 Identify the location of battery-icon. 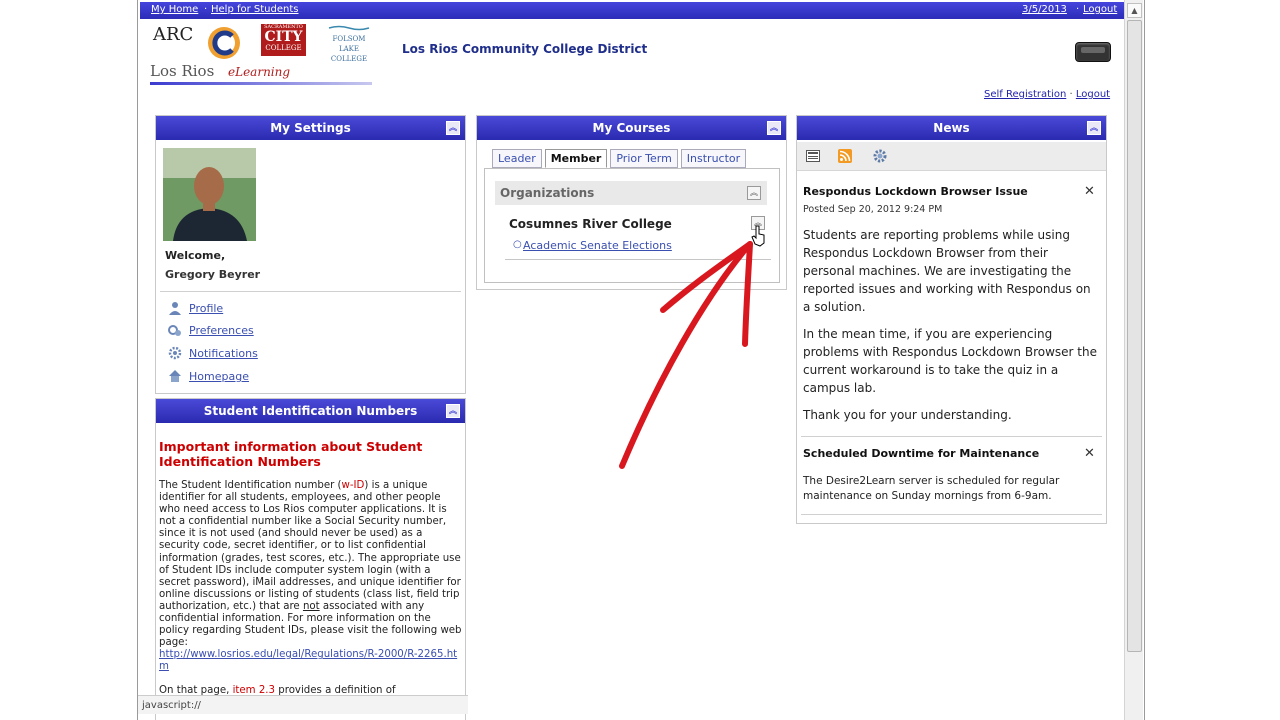
(1093, 52).